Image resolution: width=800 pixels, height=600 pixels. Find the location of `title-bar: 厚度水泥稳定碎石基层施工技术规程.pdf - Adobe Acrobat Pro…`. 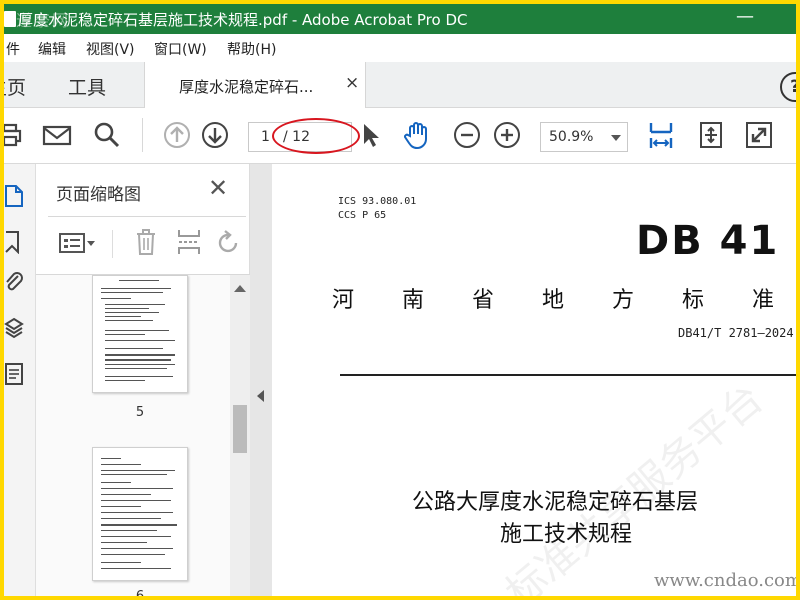

title-bar: 厚度水泥稳定碎石基层施工技术规程.pdf - Adobe Acrobat Pro… is located at coordinates (400, 19).